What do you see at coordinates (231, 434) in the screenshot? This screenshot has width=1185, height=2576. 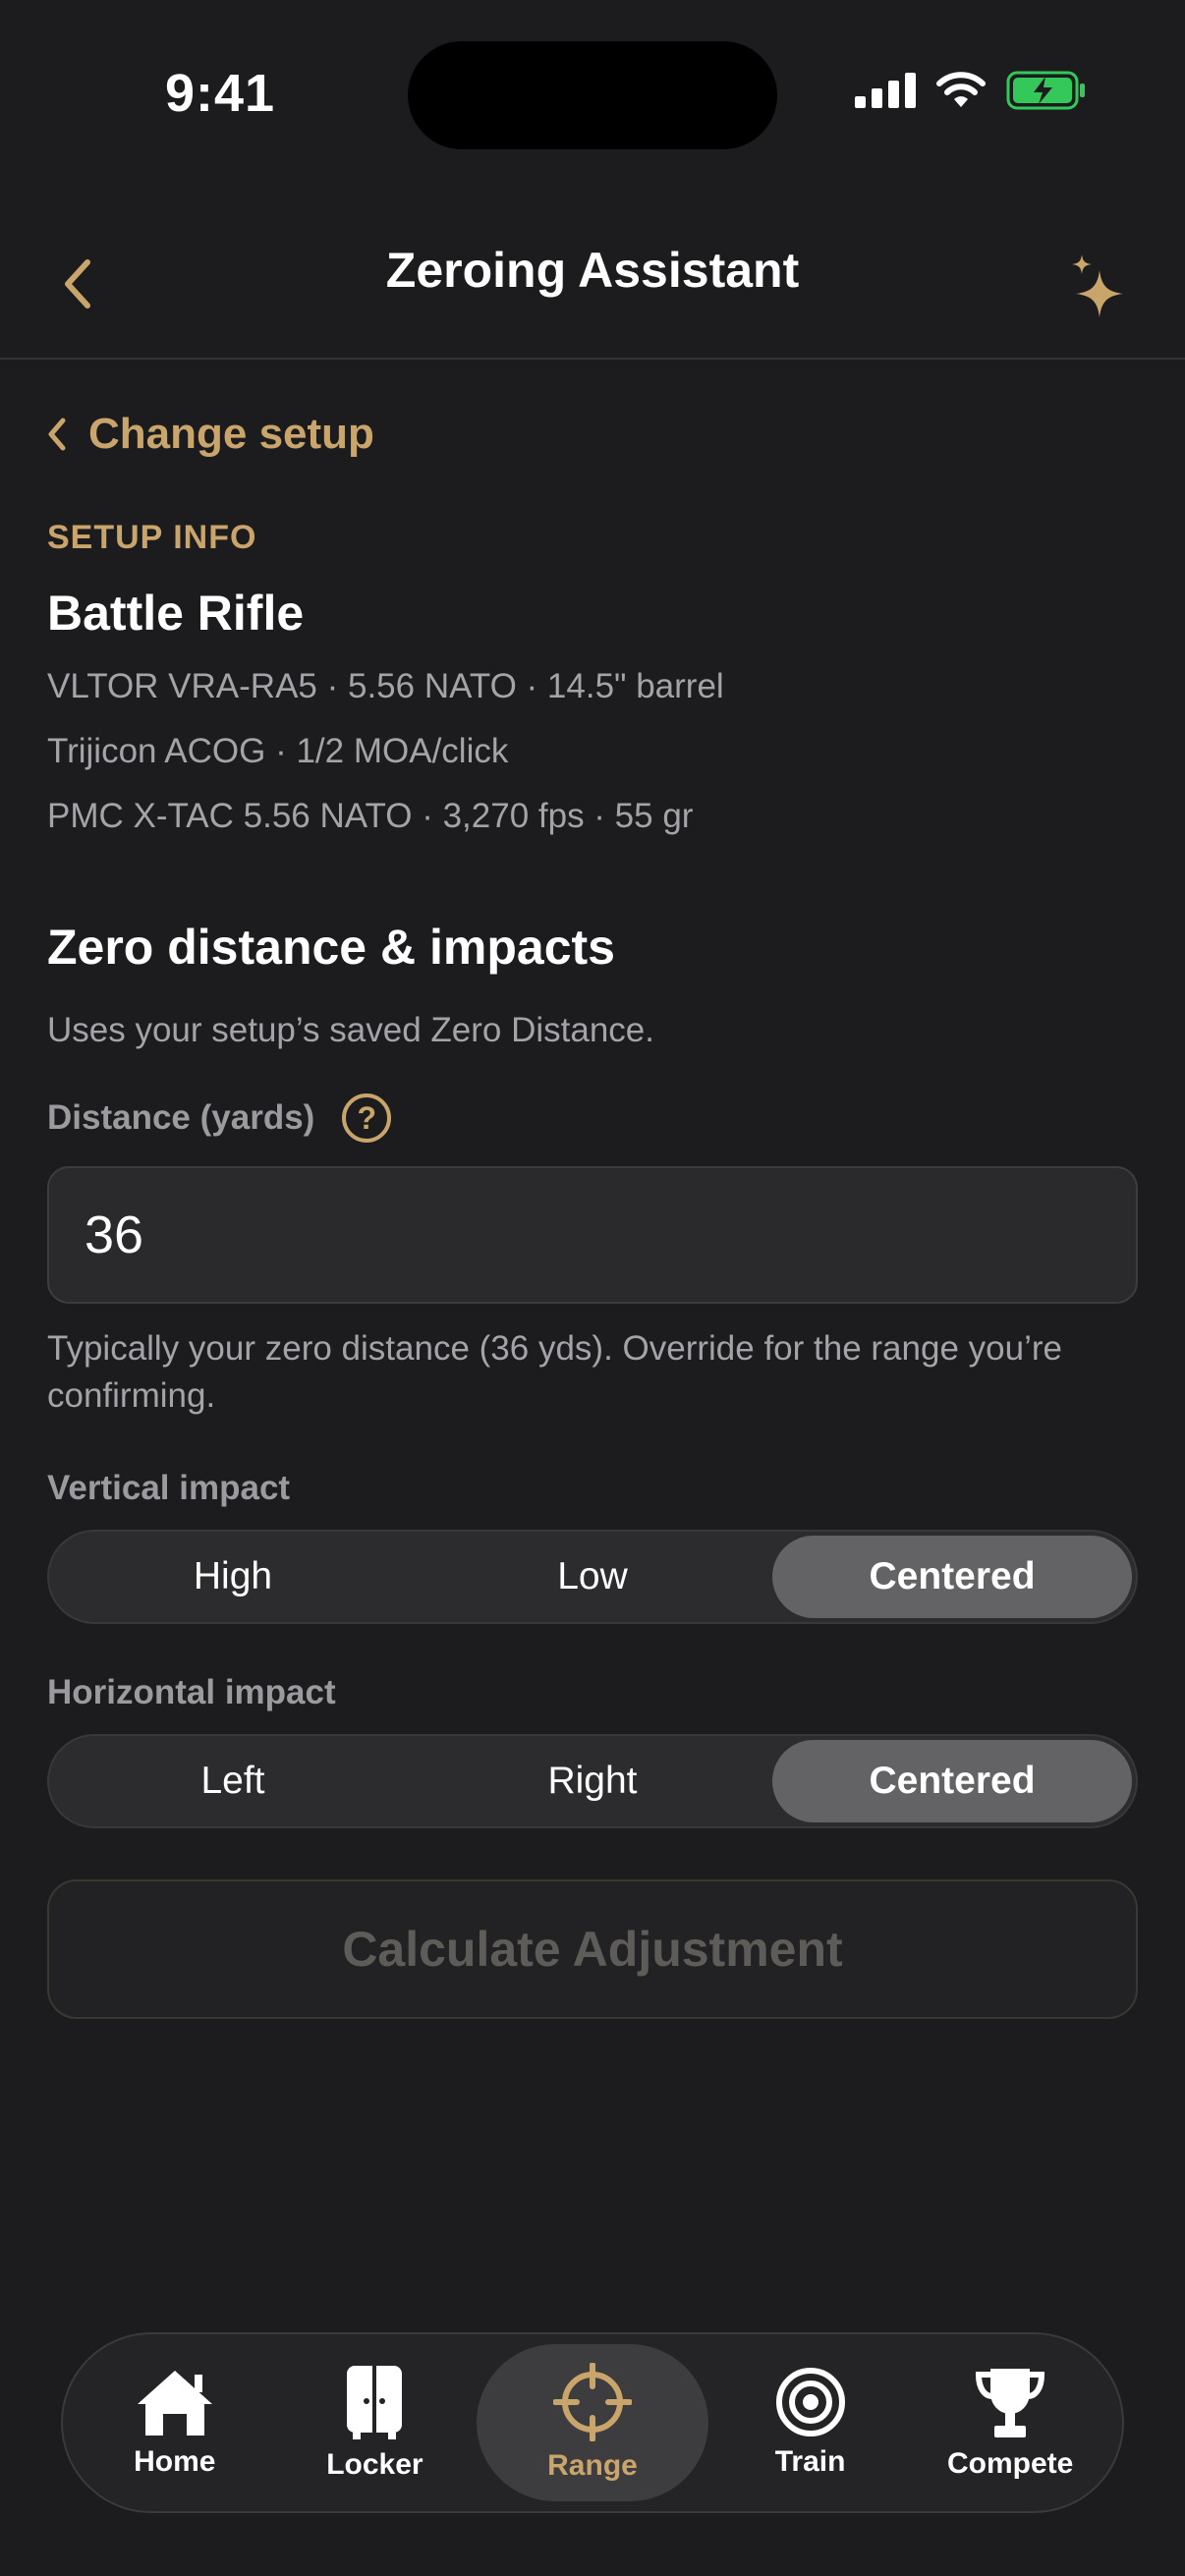 I see `change-setup-label: Change setup` at bounding box center [231, 434].